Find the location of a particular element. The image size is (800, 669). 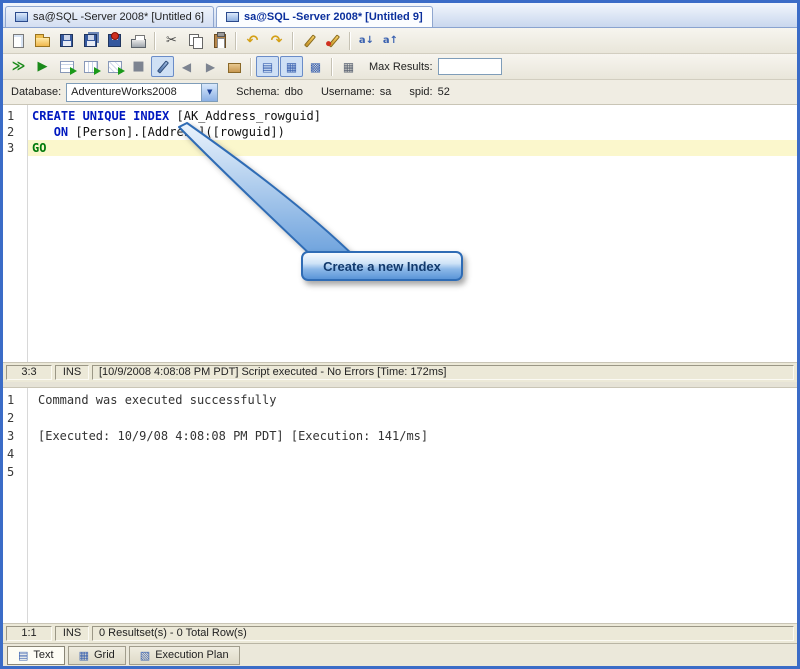

execute-all-button: ≫ is located at coordinates (18, 66).